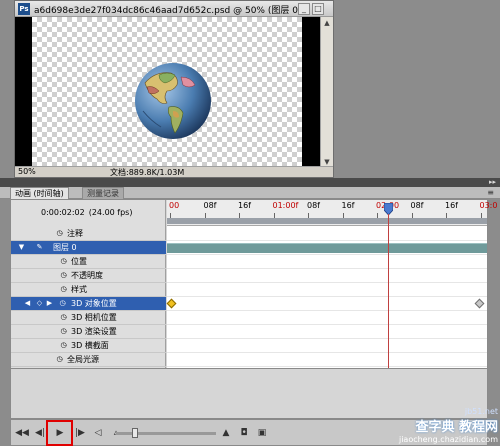 This screenshot has width=500, height=446. I want to click on layer-row: ◷ 3D 相机位置, so click(88, 318).